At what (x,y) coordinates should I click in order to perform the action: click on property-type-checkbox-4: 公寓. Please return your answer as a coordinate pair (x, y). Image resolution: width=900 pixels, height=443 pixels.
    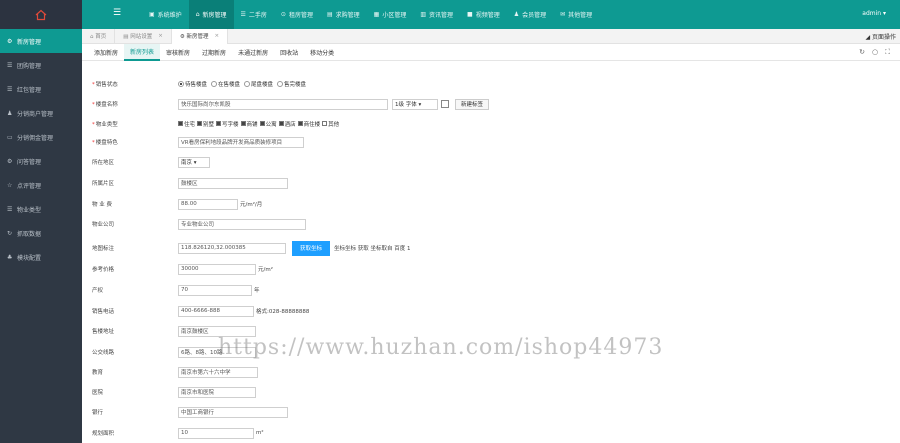
    Looking at the image, I should click on (268, 124).